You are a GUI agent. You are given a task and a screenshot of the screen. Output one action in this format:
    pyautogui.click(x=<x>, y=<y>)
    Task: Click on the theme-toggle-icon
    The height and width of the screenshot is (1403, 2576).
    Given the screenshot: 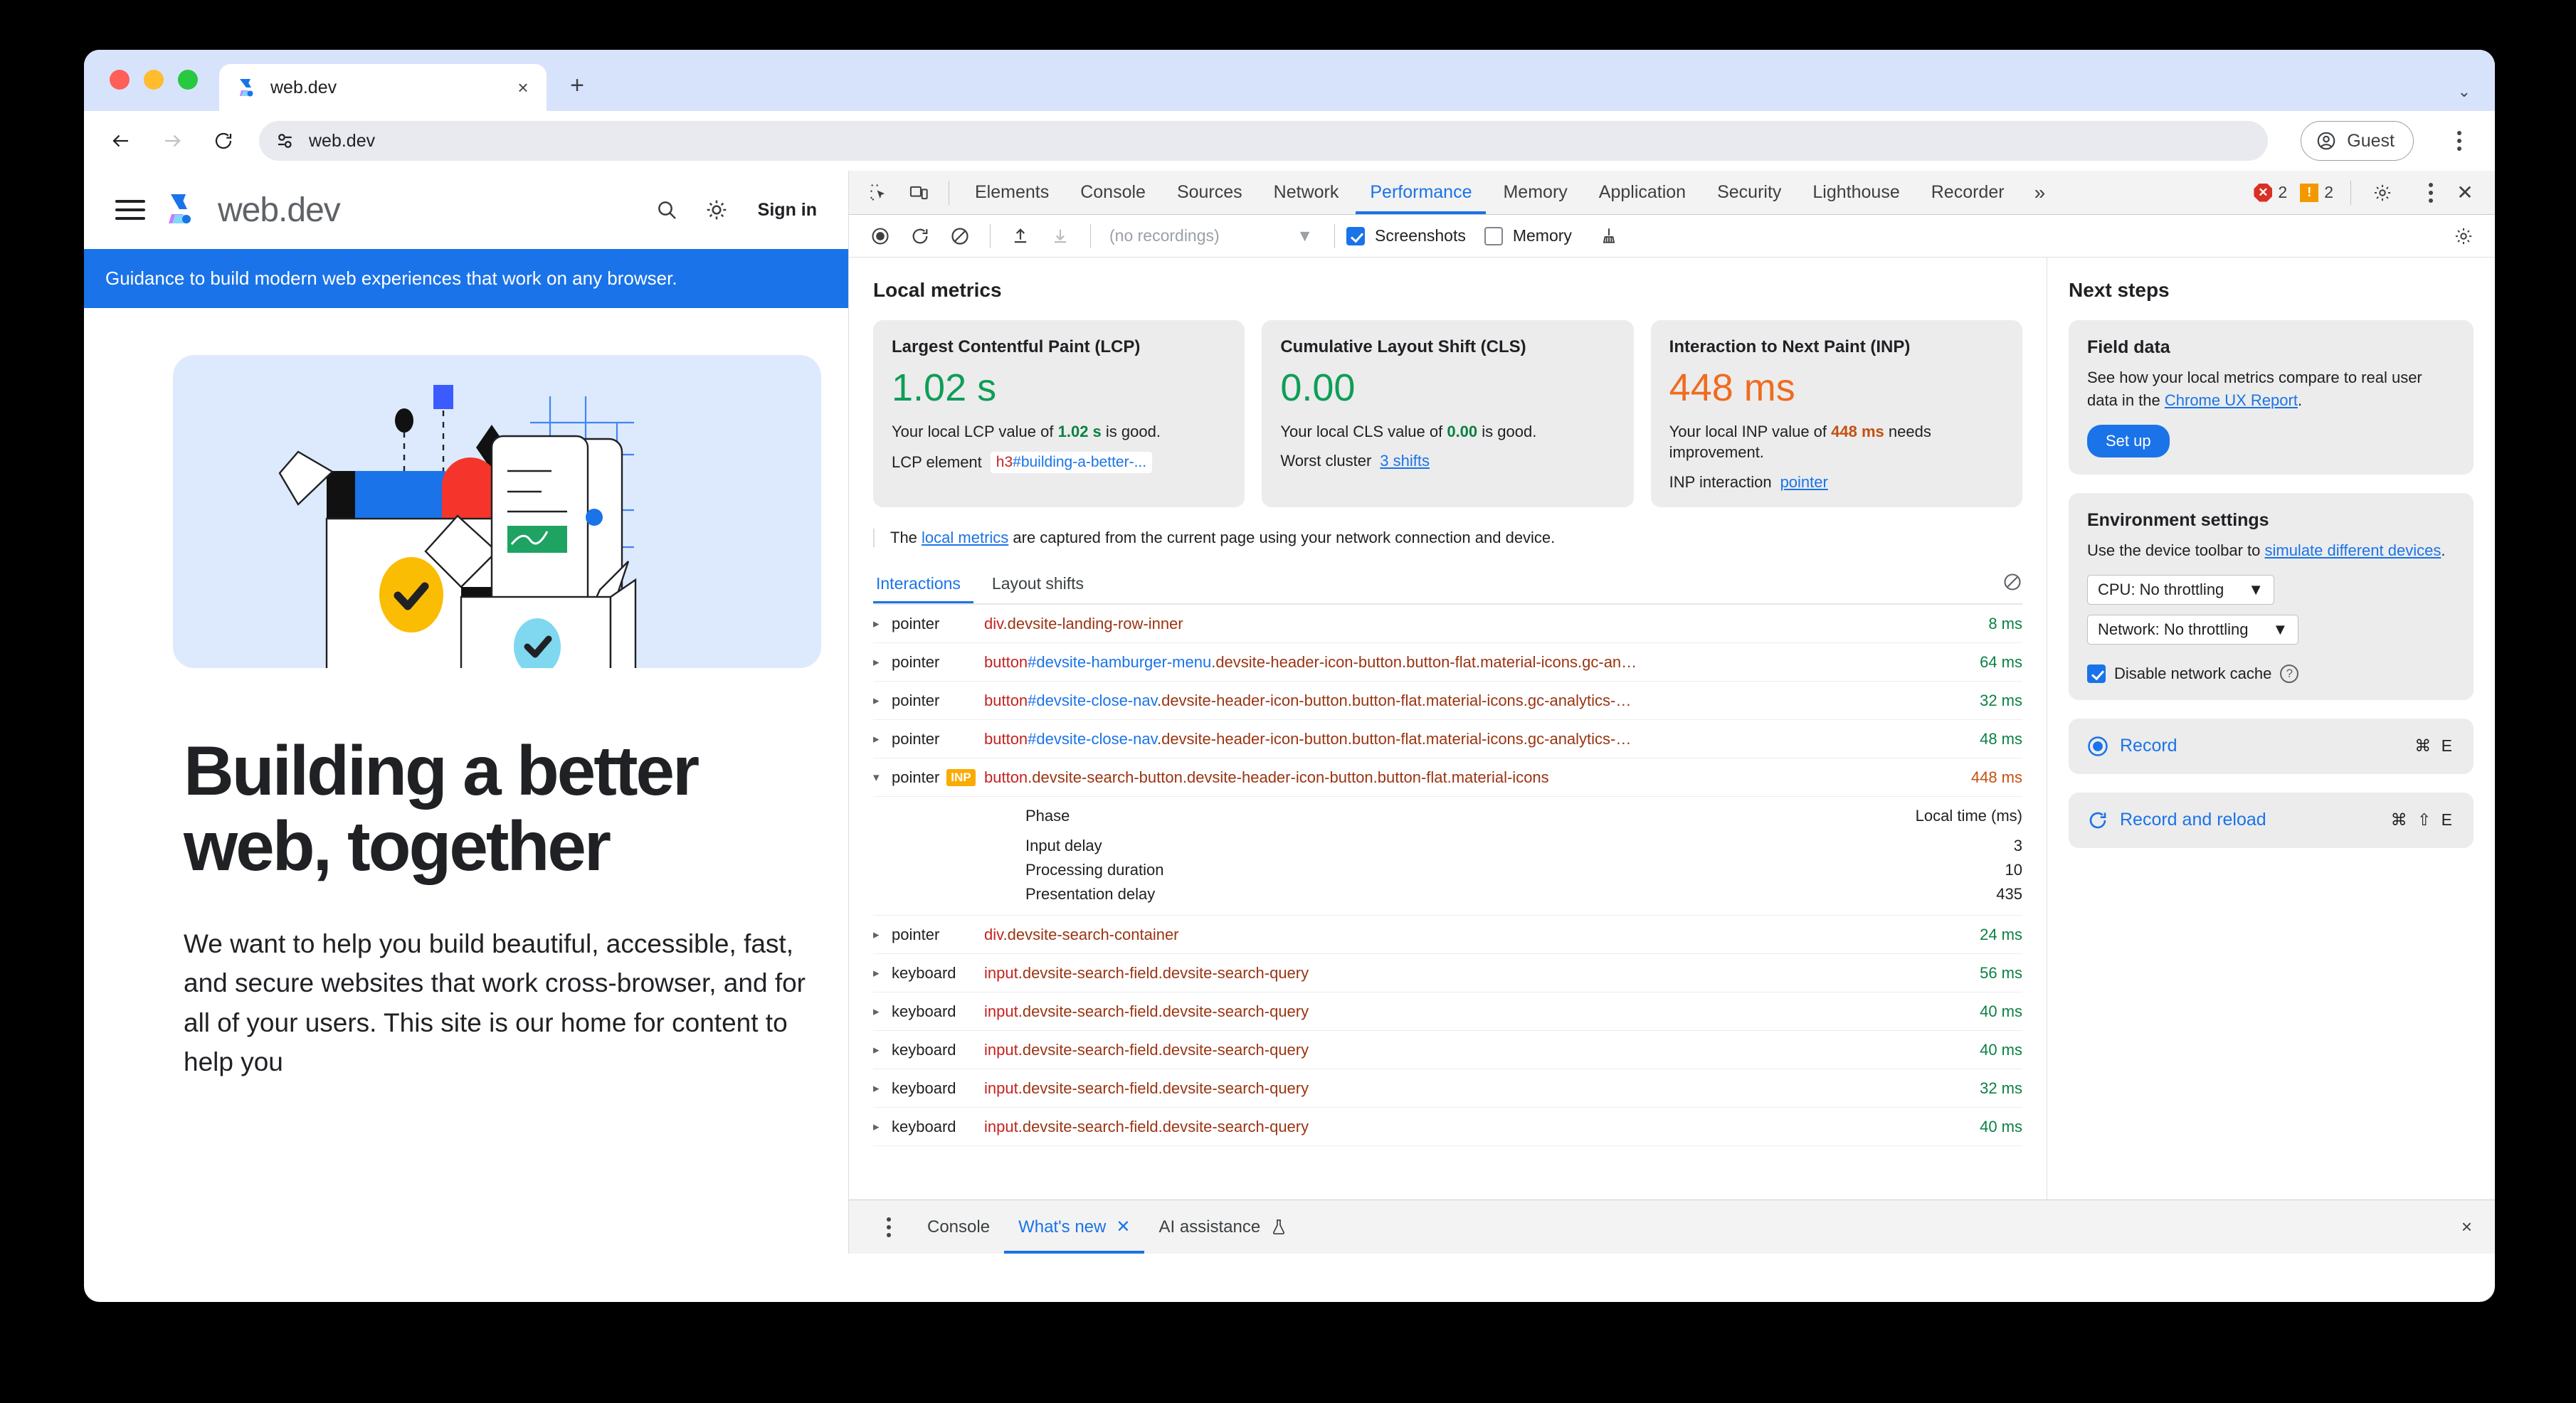 What is the action you would take?
    pyautogui.click(x=716, y=210)
    